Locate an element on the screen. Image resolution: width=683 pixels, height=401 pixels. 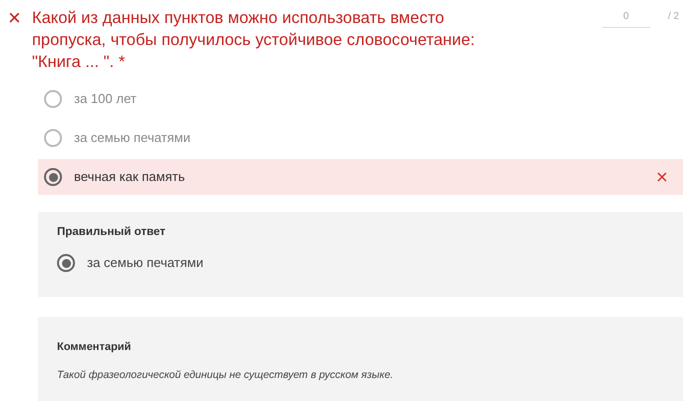
wrong-mark: × is located at coordinates (15, 18).